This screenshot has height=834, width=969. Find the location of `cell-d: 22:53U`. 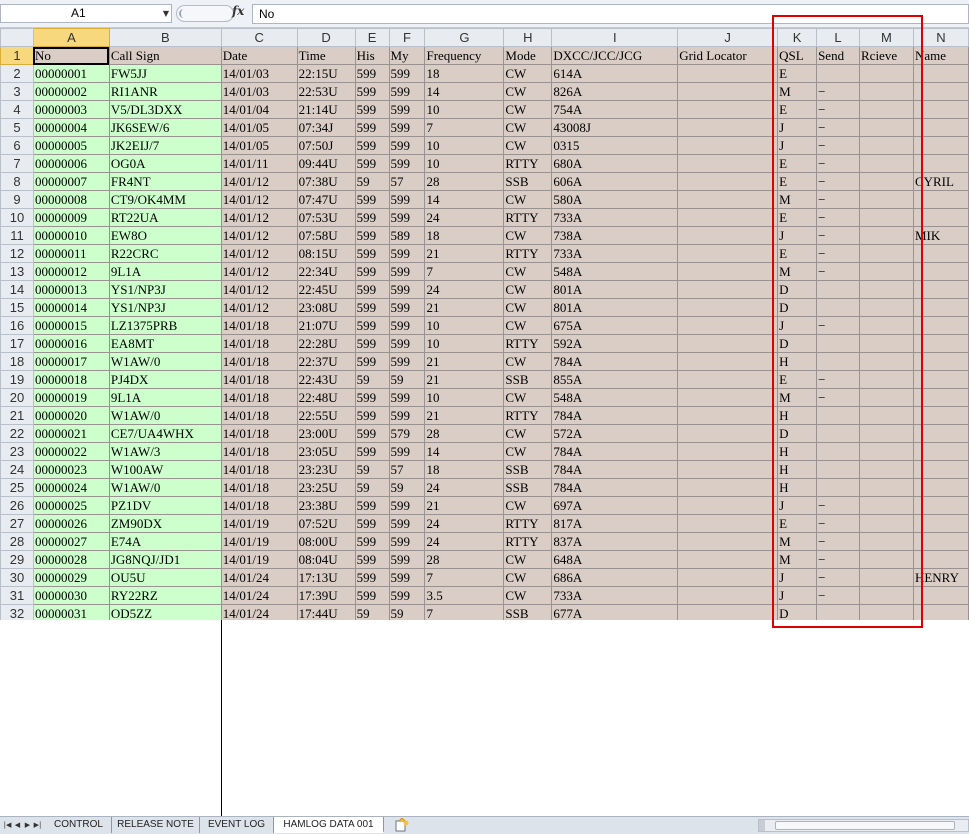

cell-d: 22:53U is located at coordinates (326, 91).